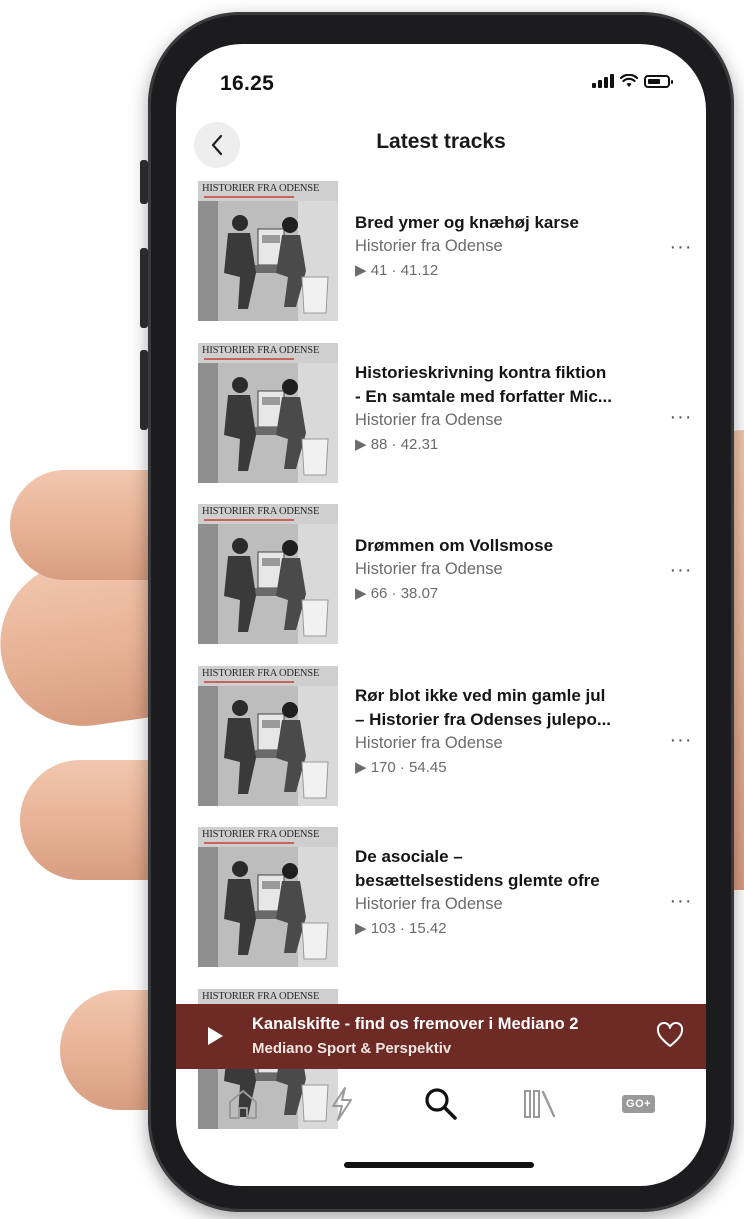 The image size is (744, 1219). Describe the element at coordinates (397, 593) in the screenshot. I see `track-plays-duration: ▶ 66 · 38.07` at that location.